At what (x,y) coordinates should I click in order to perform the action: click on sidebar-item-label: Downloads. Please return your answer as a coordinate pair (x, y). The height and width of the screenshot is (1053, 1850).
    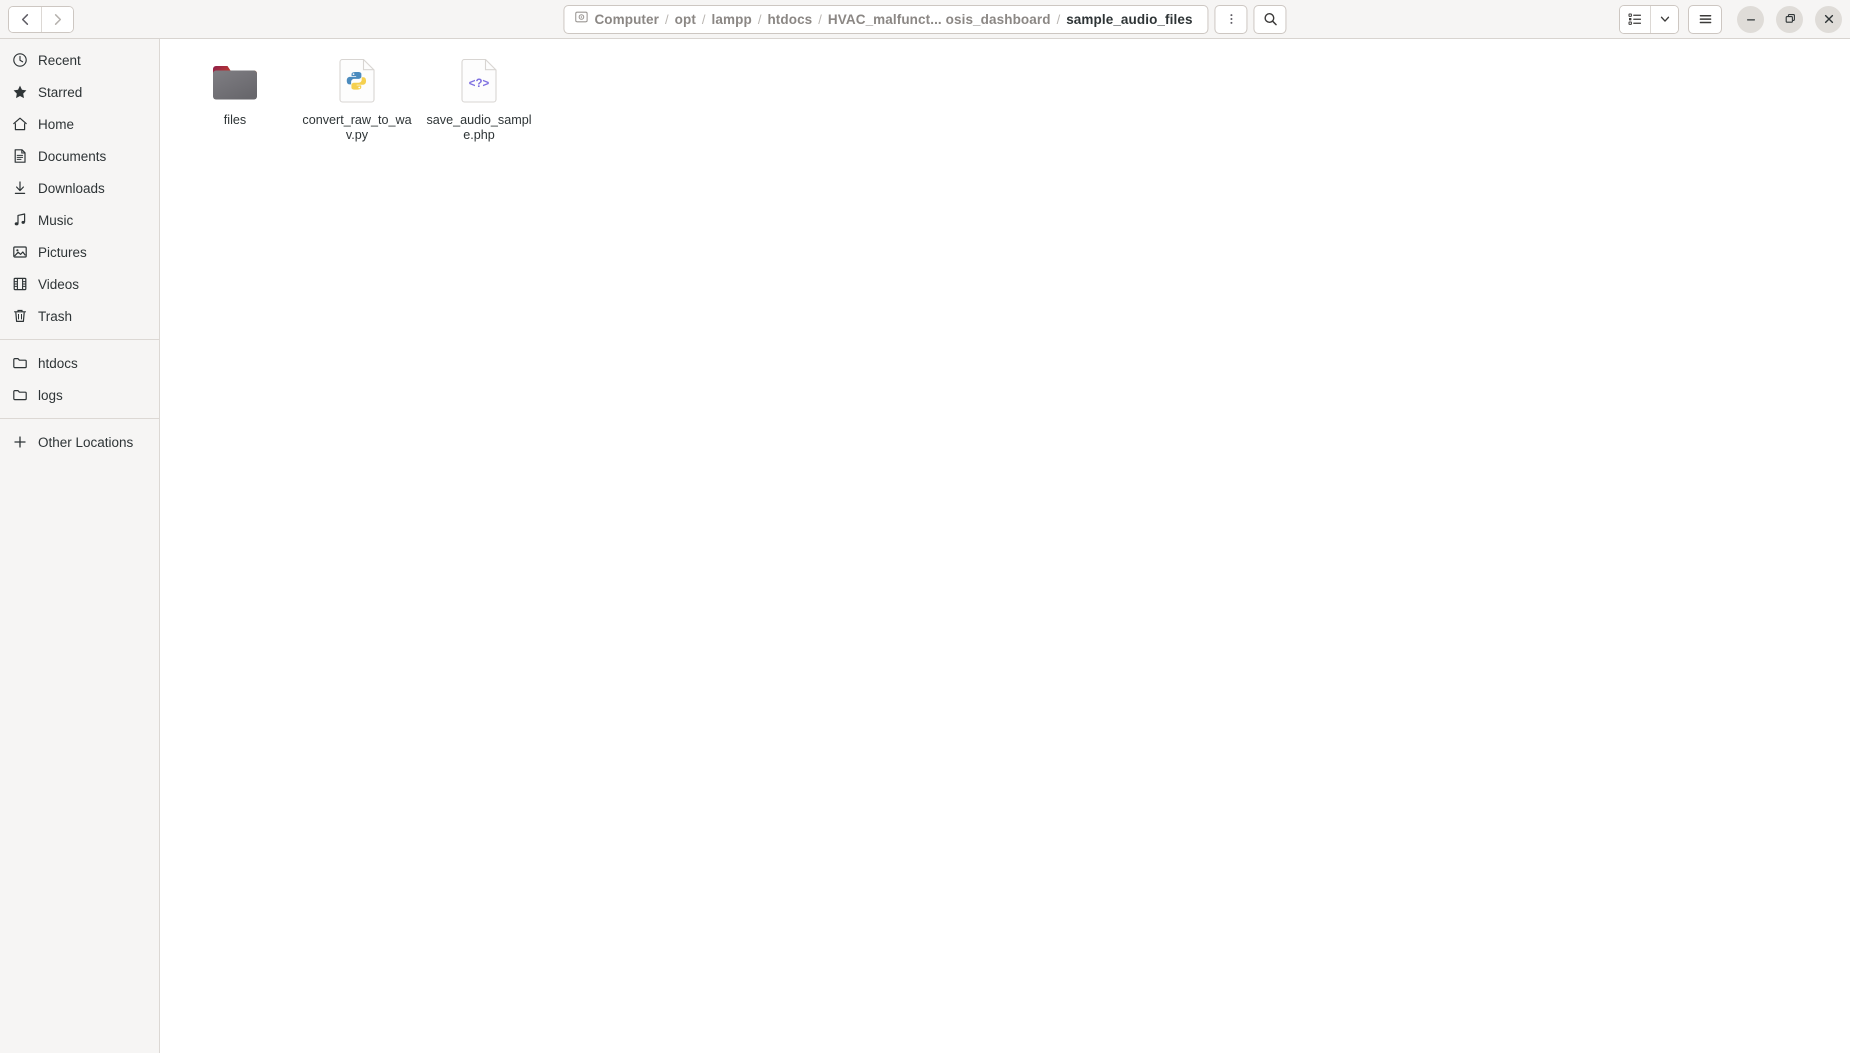
    Looking at the image, I should click on (71, 188).